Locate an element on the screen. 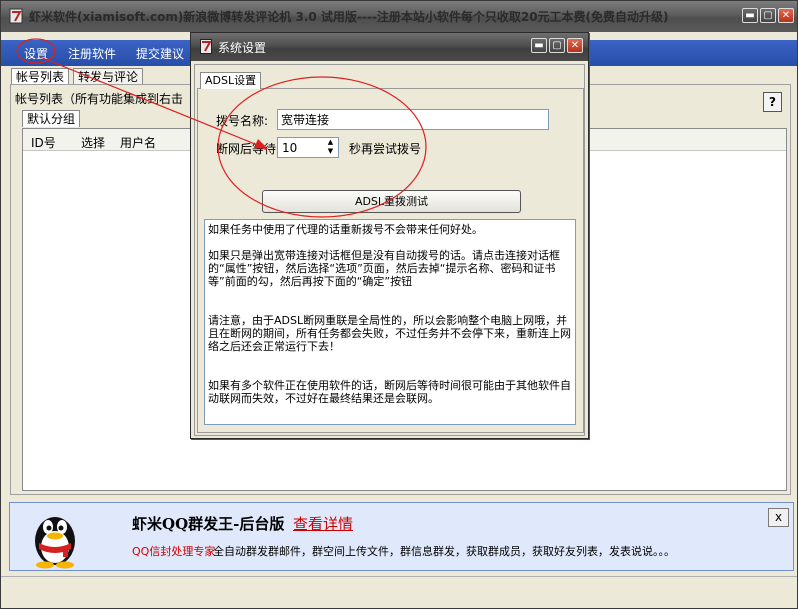 Image resolution: width=798 pixels, height=609 pixels. dialog-minimize-button: ▬ is located at coordinates (539, 45).